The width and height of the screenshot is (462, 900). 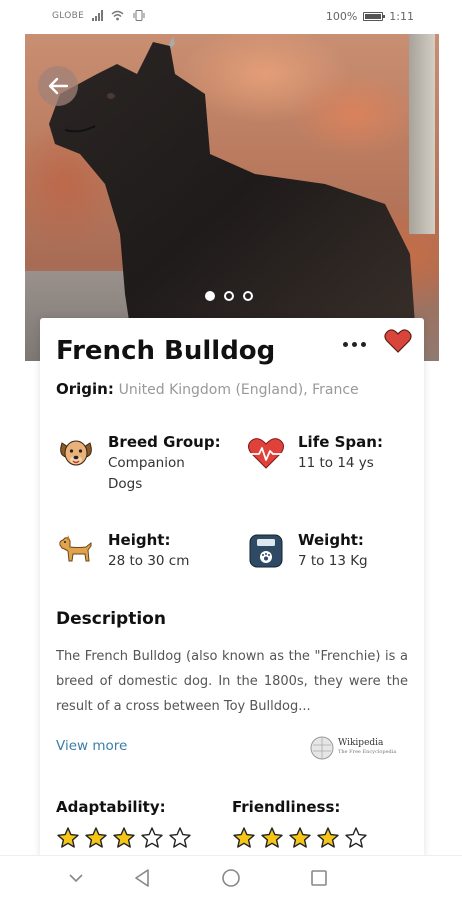 I want to click on heartbeat-icon, so click(x=266, y=453).